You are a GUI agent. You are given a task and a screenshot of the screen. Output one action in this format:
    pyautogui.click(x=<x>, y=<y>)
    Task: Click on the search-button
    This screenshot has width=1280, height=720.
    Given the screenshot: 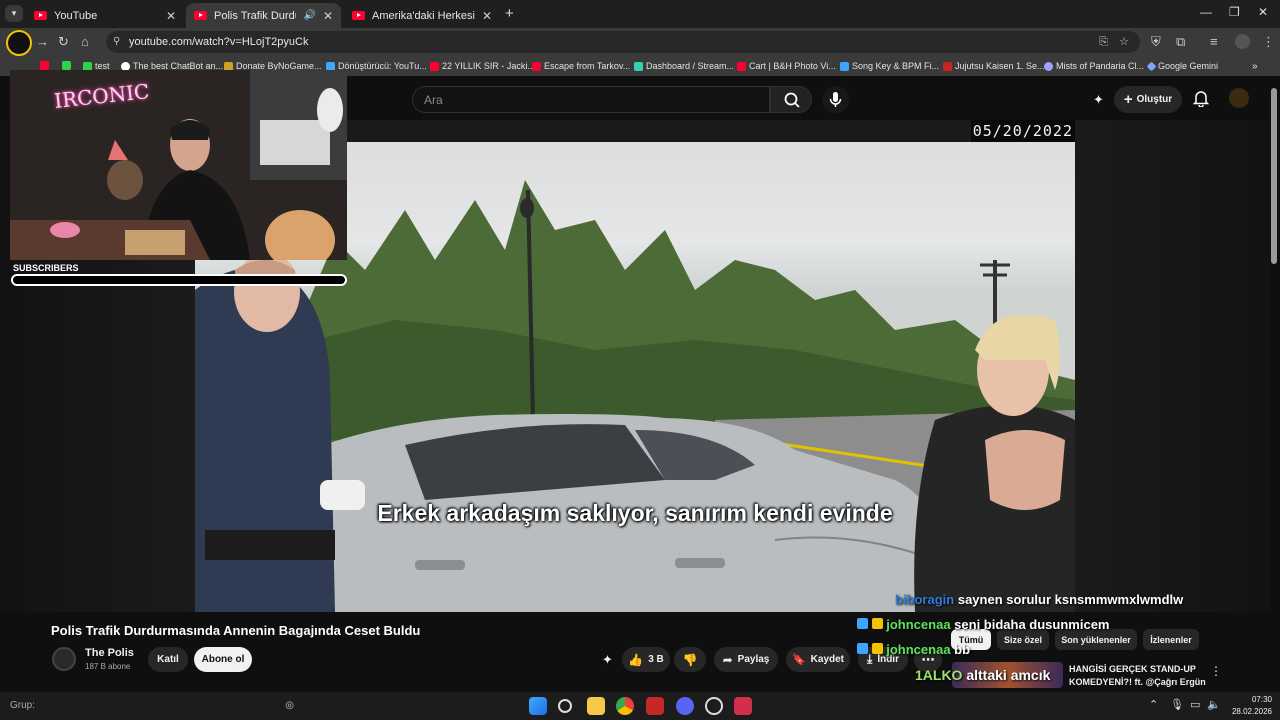 What is the action you would take?
    pyautogui.click(x=791, y=99)
    